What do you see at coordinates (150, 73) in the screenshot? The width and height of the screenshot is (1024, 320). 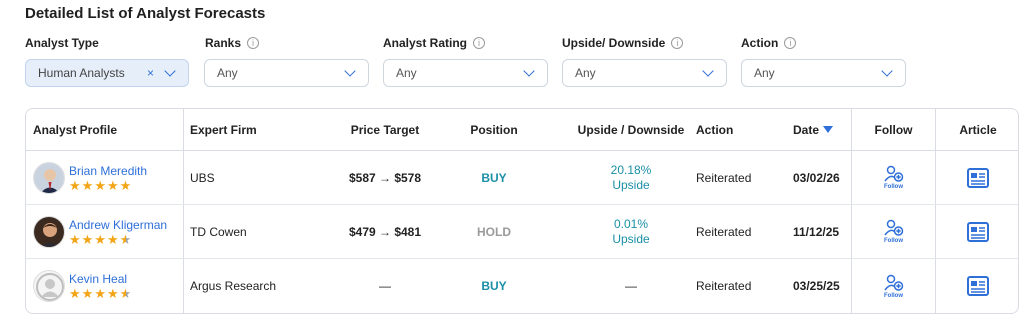 I see `clear-icon: ×` at bounding box center [150, 73].